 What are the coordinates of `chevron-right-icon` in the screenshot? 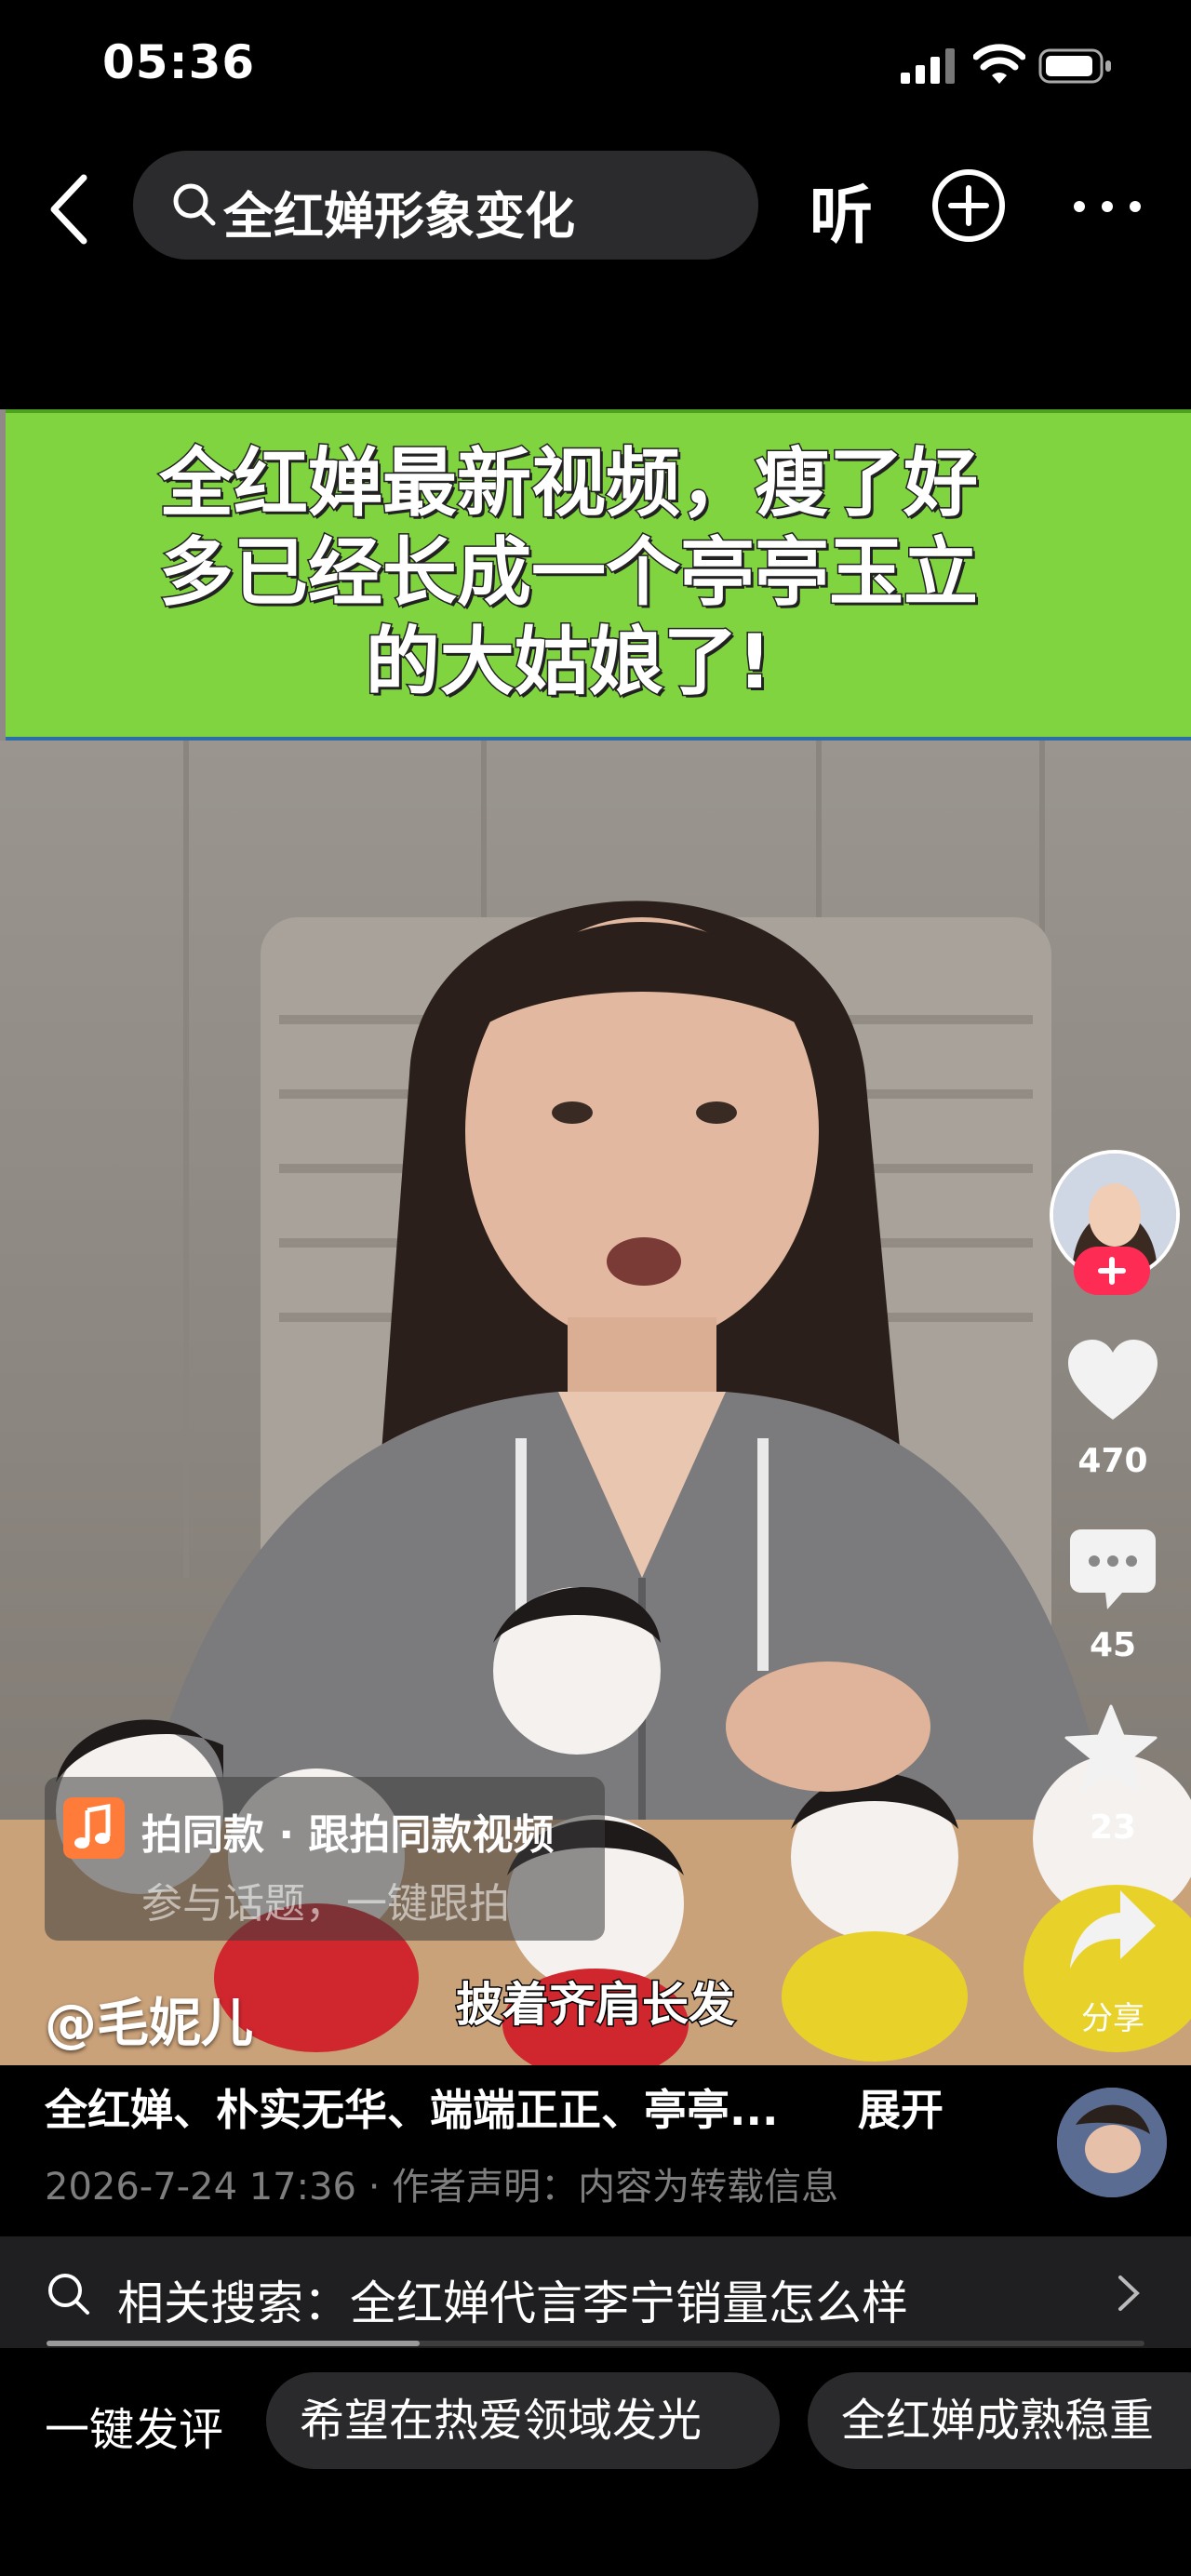 It's located at (1129, 2293).